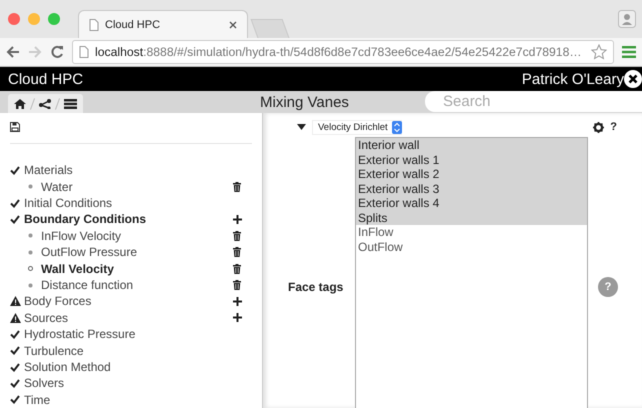  What do you see at coordinates (233, 24) in the screenshot?
I see `close-icon` at bounding box center [233, 24].